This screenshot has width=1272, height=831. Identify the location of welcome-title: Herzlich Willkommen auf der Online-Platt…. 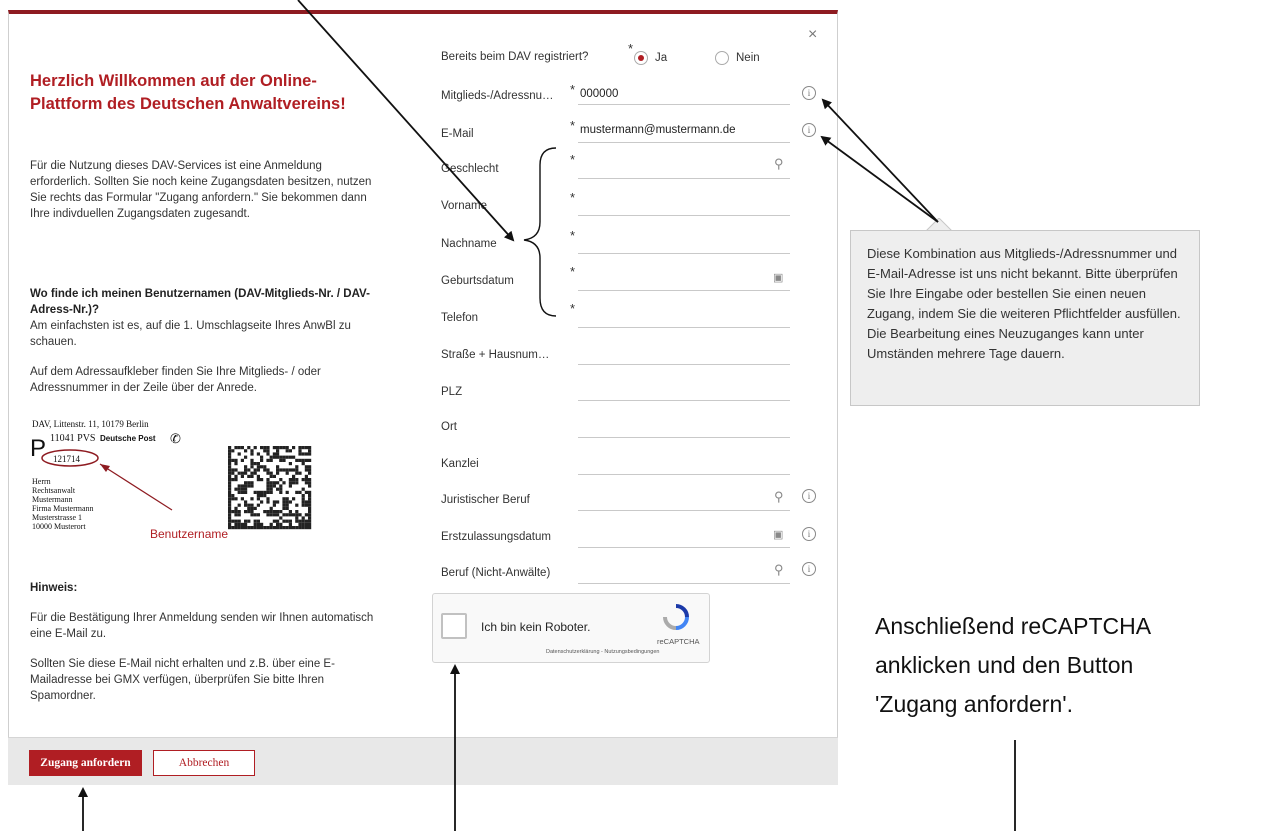
(188, 92).